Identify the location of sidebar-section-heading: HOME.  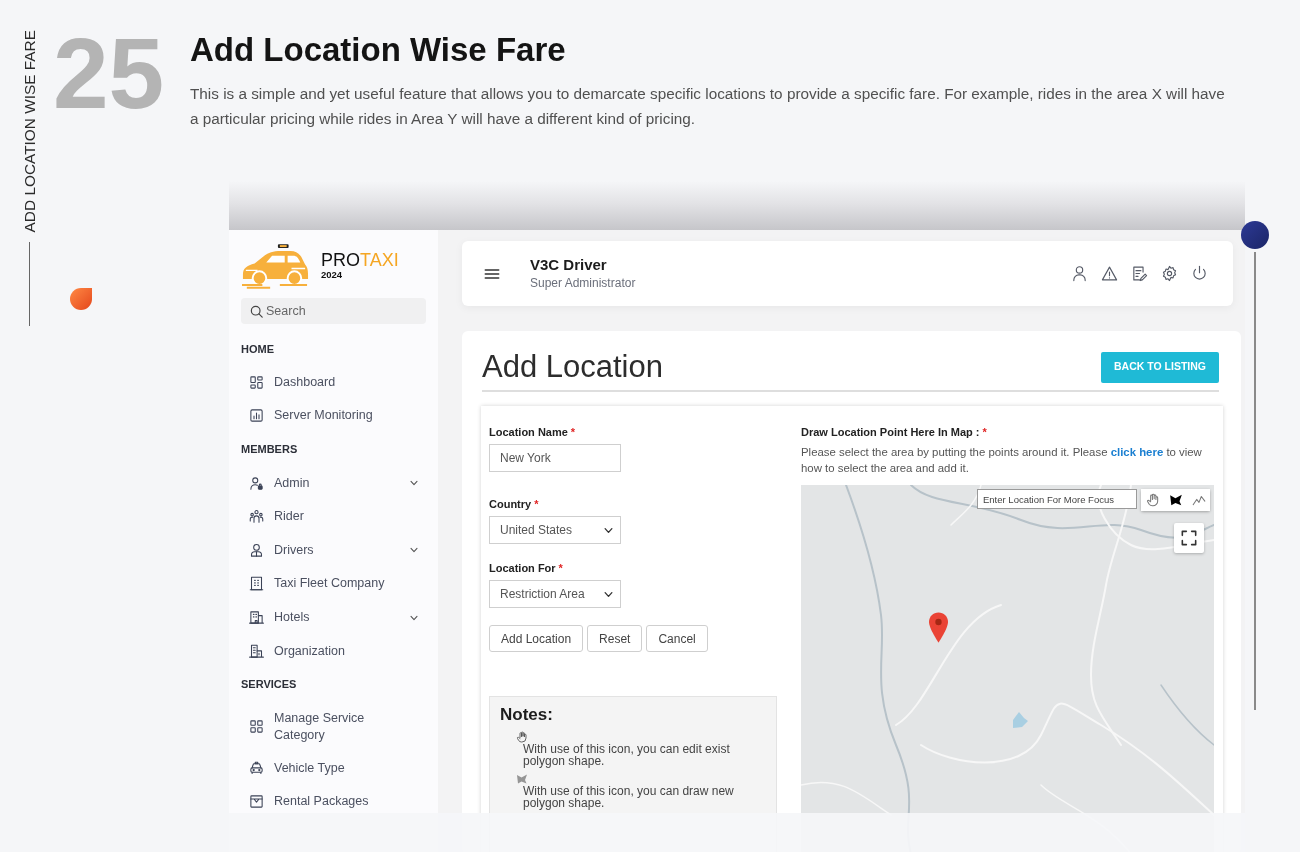
(258, 349).